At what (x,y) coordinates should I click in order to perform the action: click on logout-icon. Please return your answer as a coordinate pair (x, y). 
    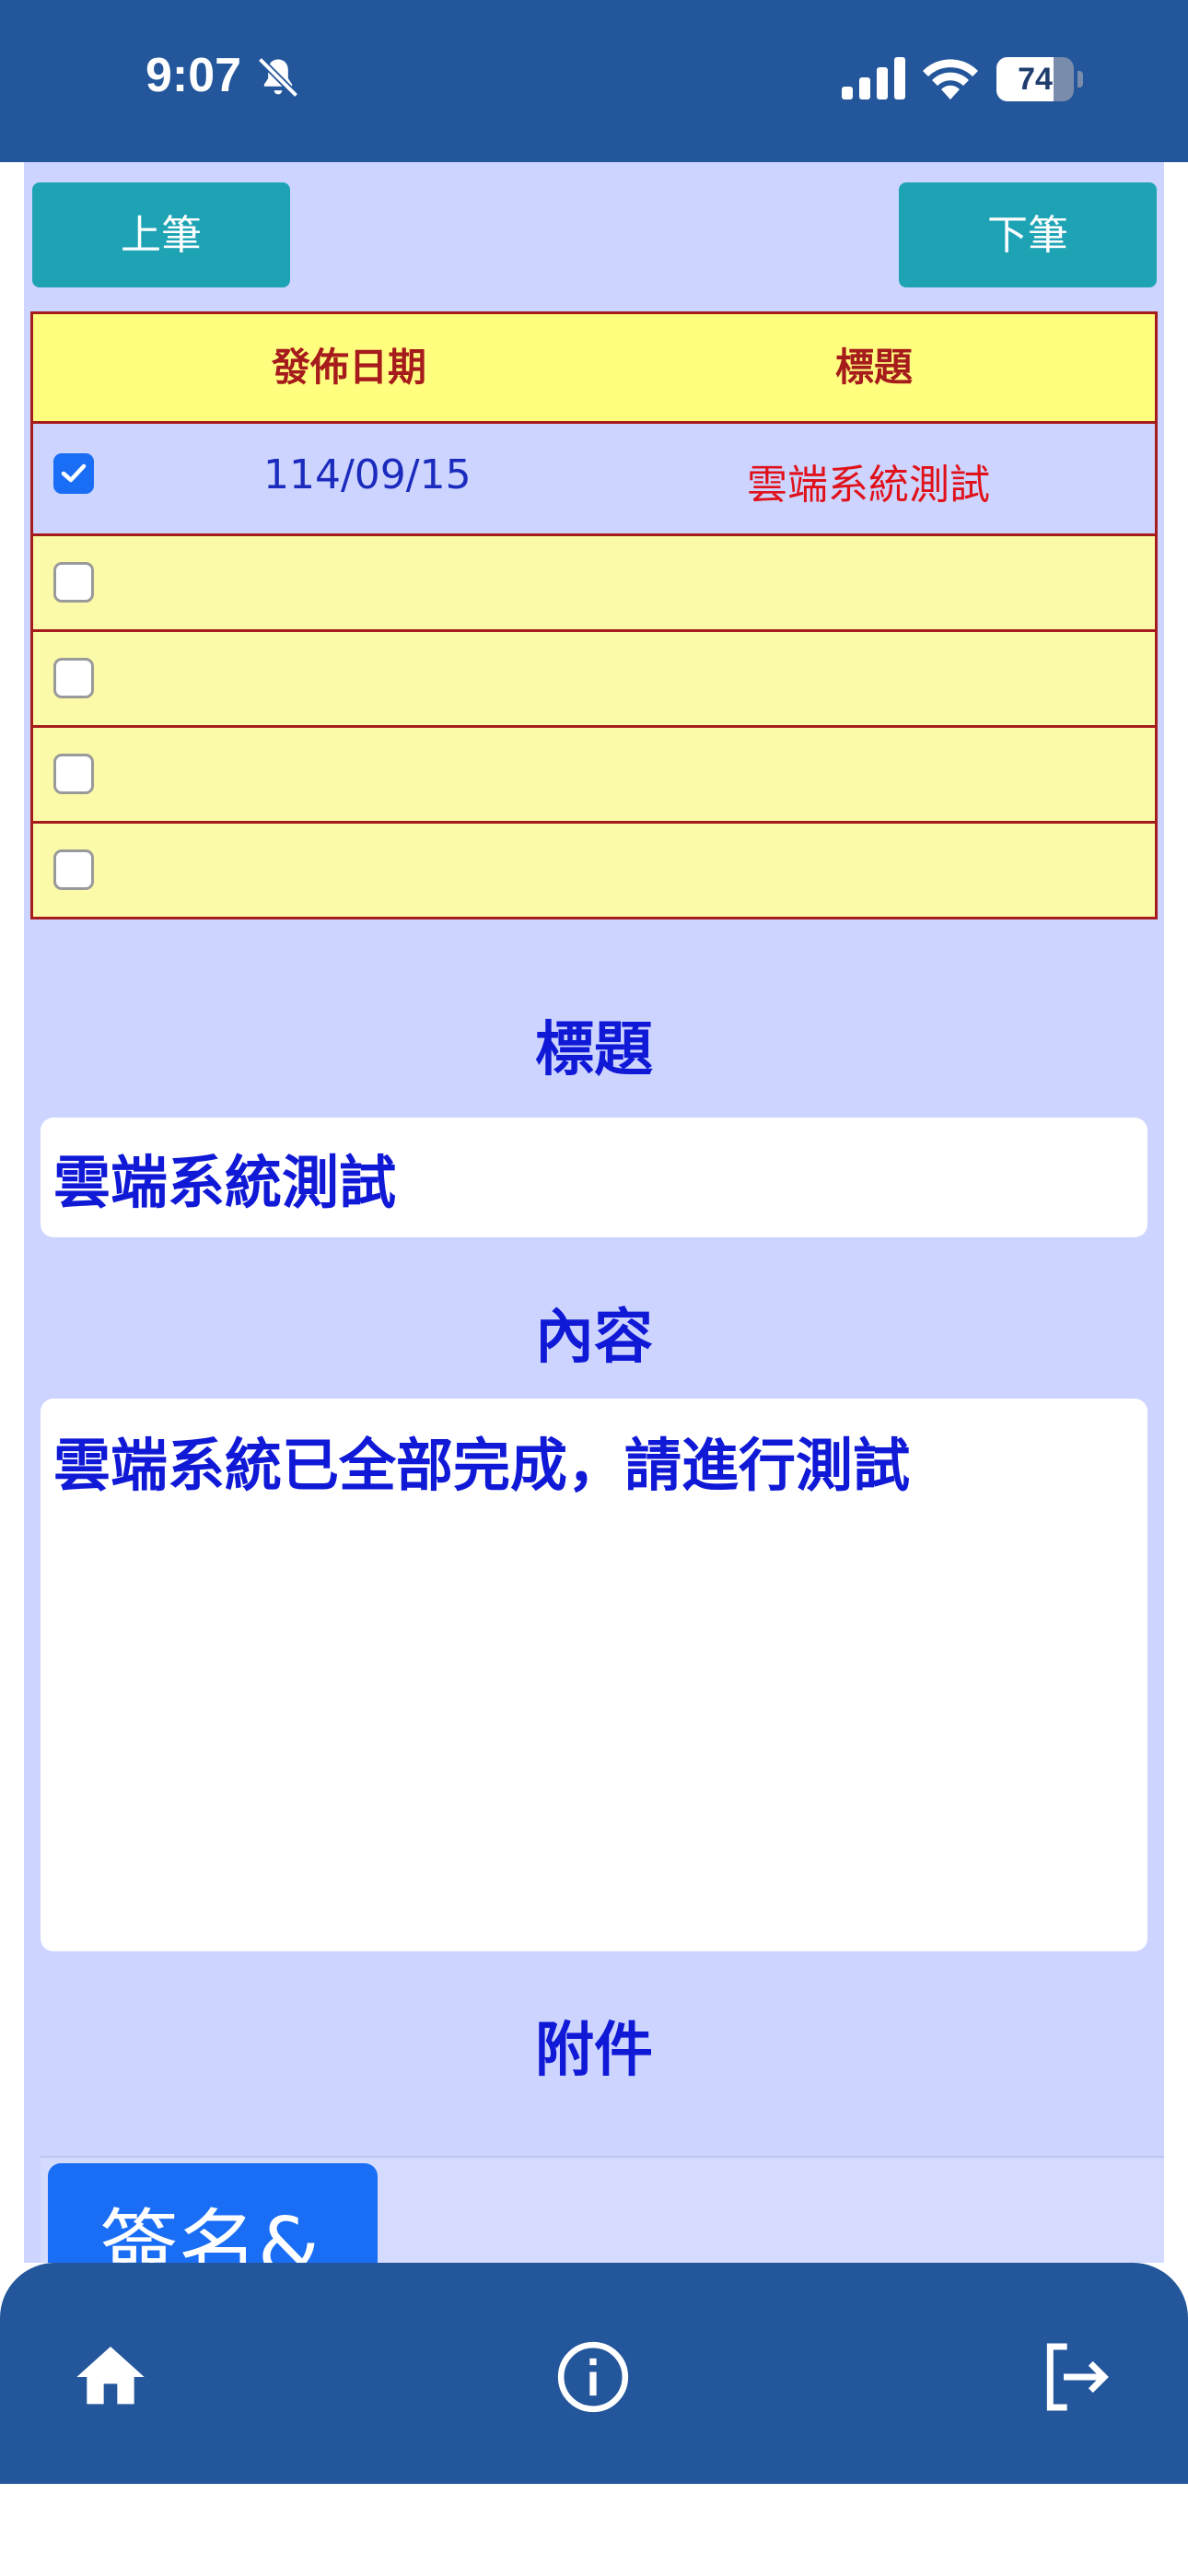
    Looking at the image, I should click on (1073, 2377).